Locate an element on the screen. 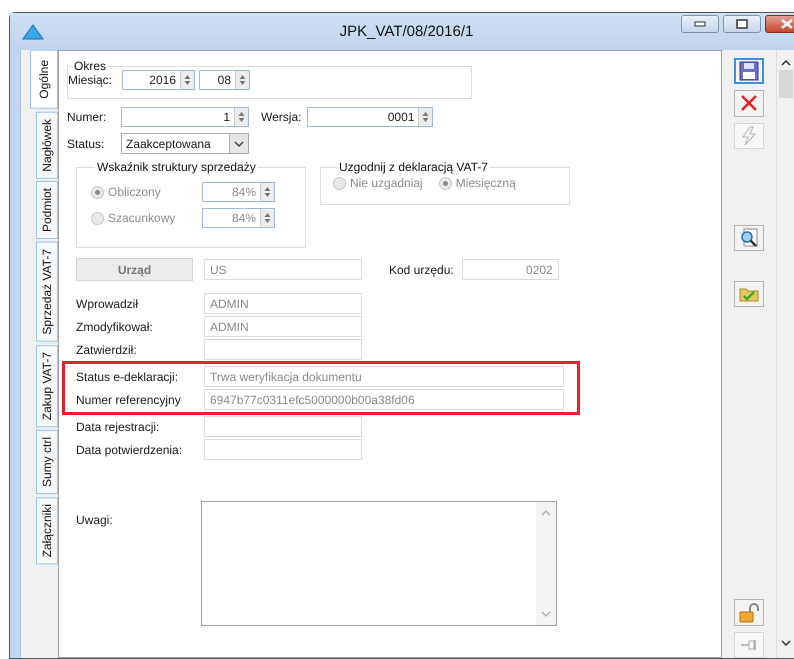 This screenshot has width=794, height=659. number-spin-field: 1 is located at coordinates (185, 117).